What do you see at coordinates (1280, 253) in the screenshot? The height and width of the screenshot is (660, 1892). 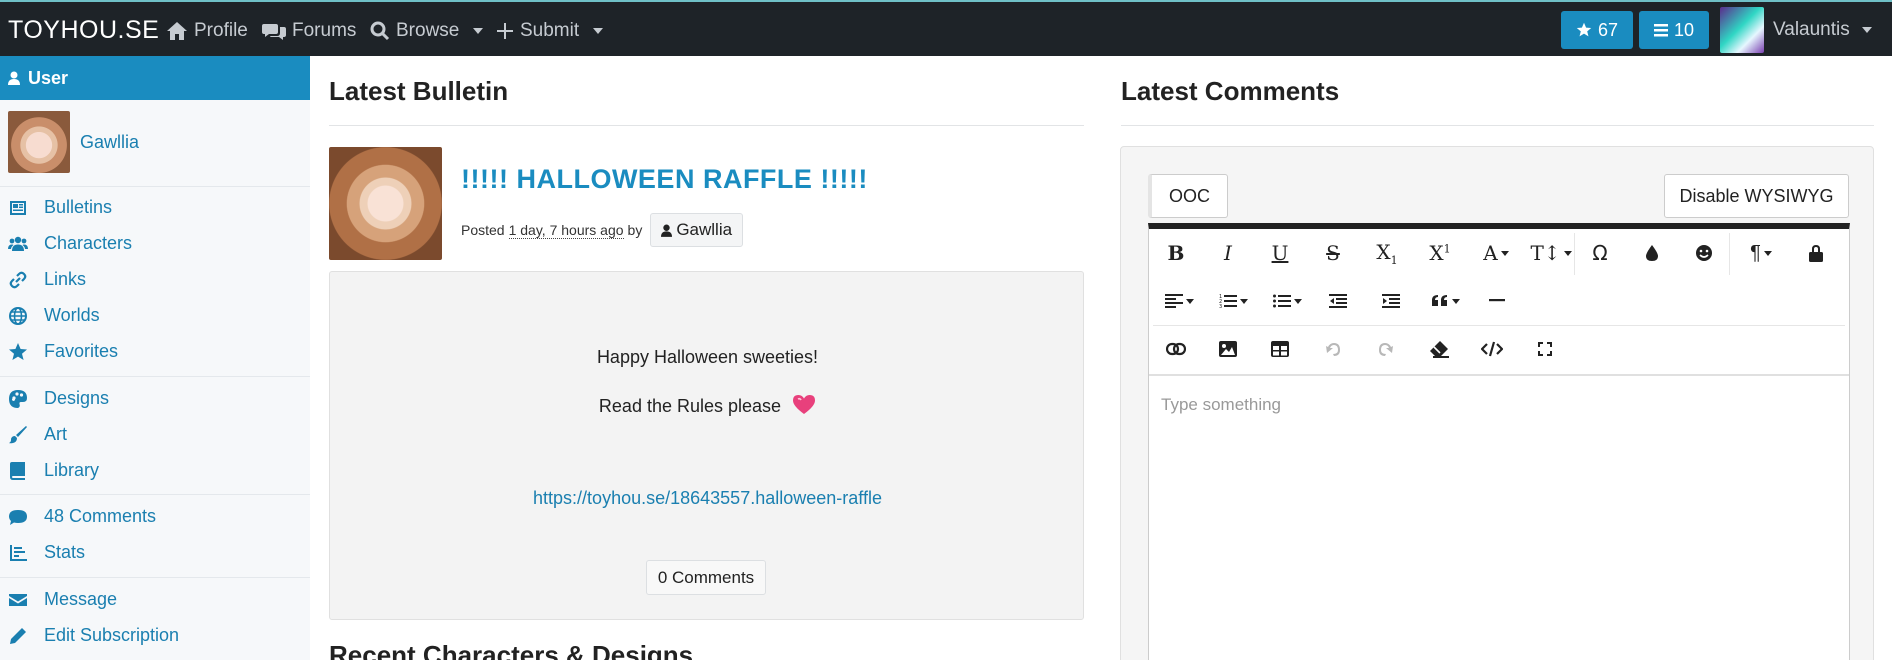 I see `underline-button: U` at bounding box center [1280, 253].